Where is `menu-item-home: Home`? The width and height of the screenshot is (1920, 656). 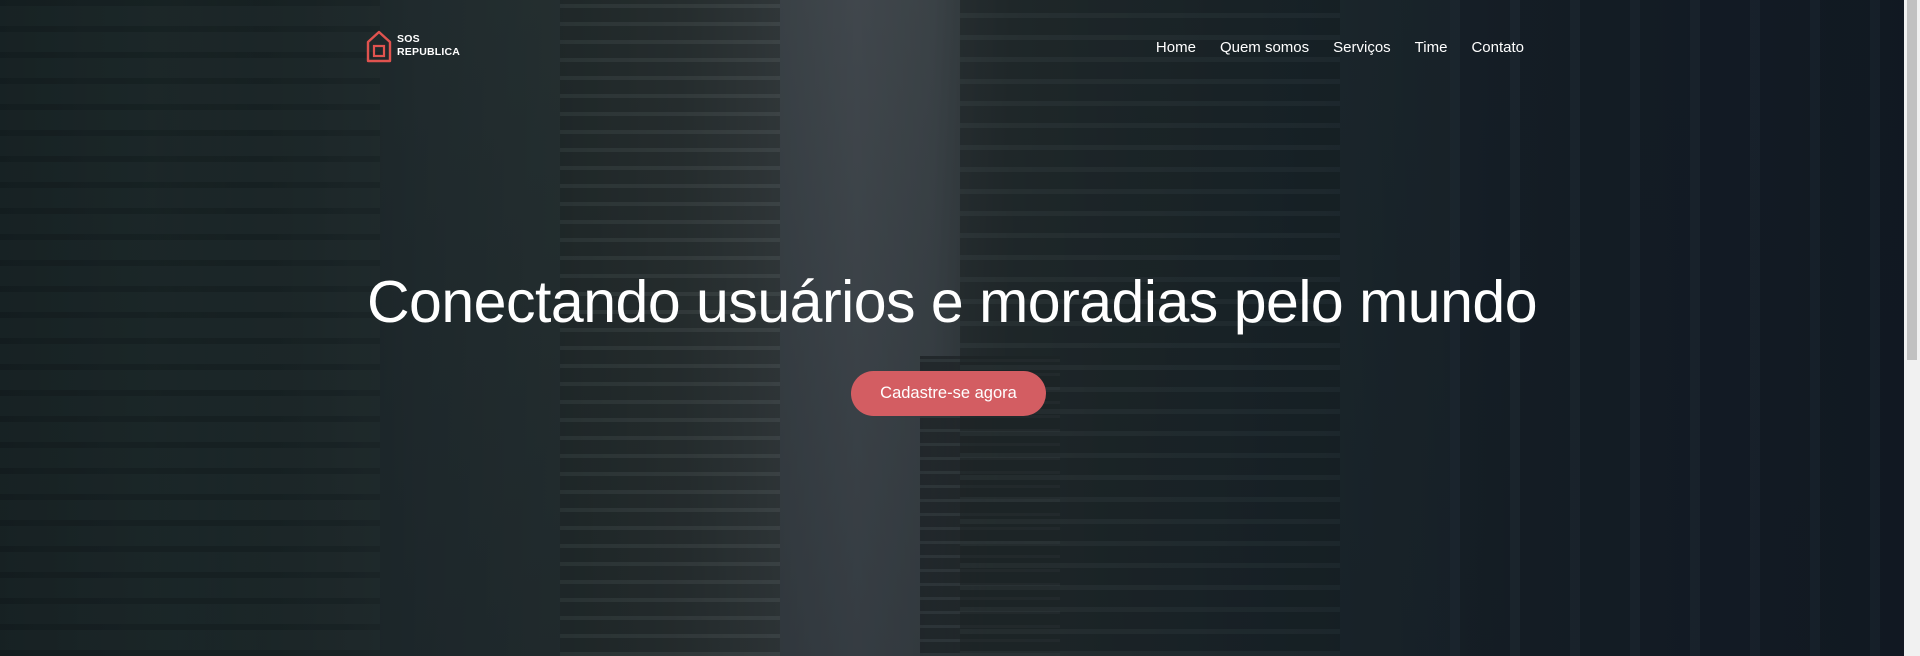 menu-item-home: Home is located at coordinates (1176, 48).